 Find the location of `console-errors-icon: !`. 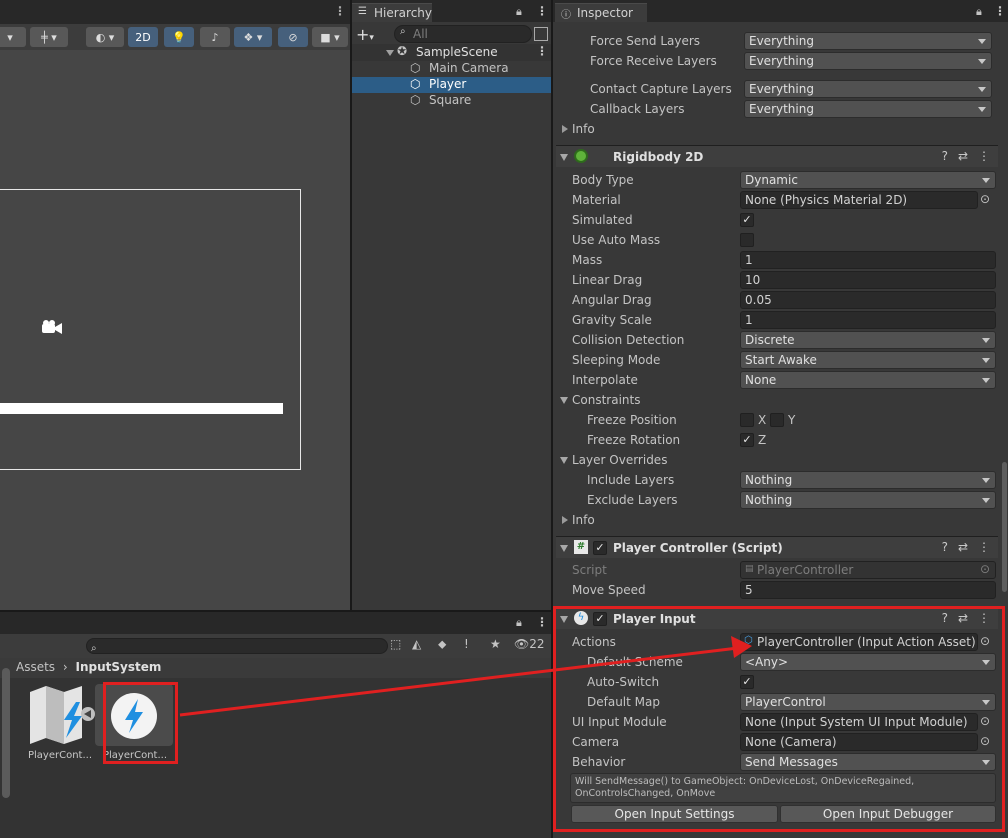

console-errors-icon: ! is located at coordinates (466, 644).